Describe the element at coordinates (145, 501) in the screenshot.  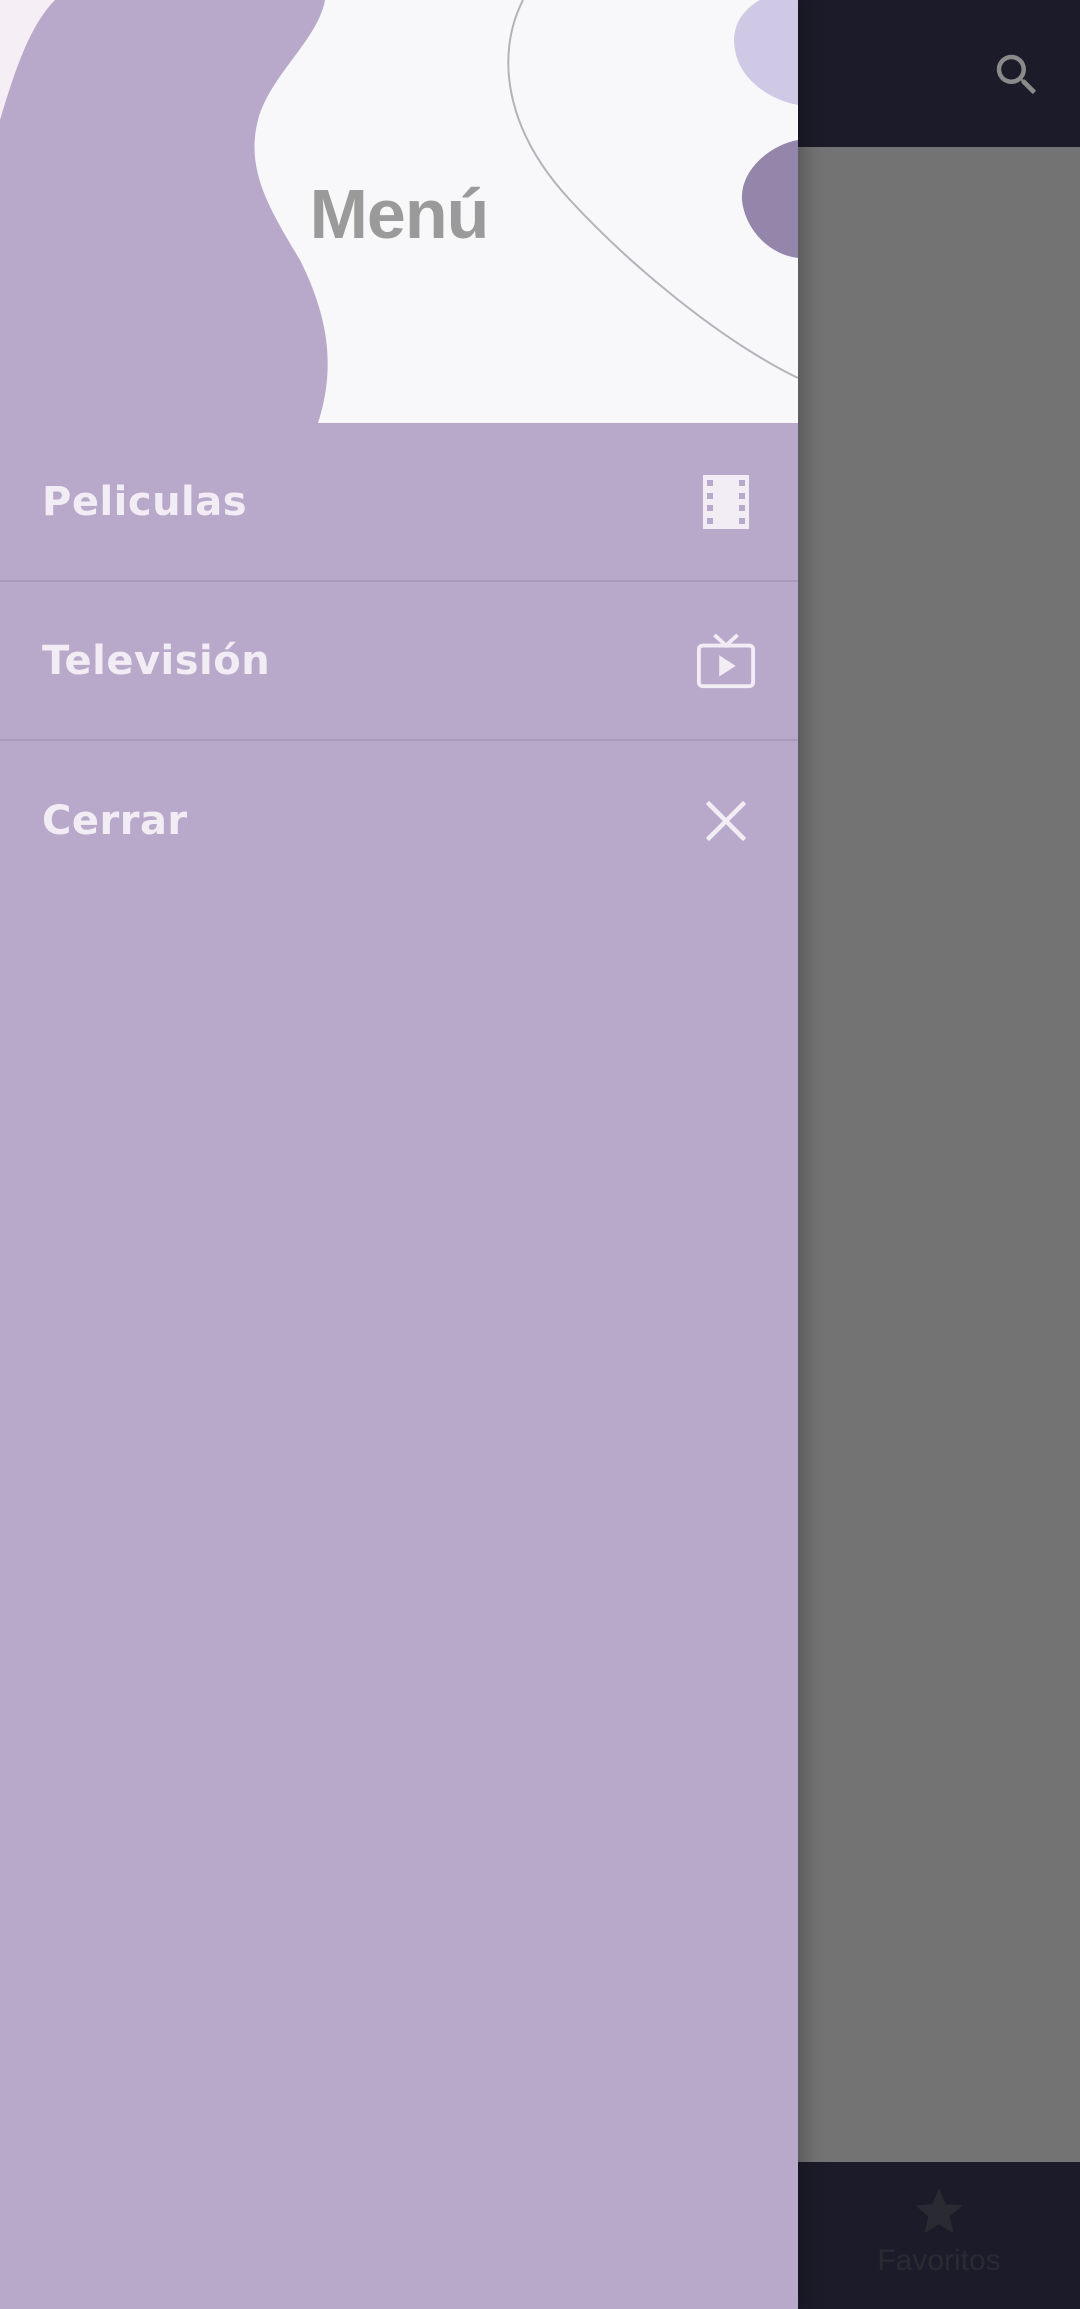
I see `menu-item-label: Peliculas` at that location.